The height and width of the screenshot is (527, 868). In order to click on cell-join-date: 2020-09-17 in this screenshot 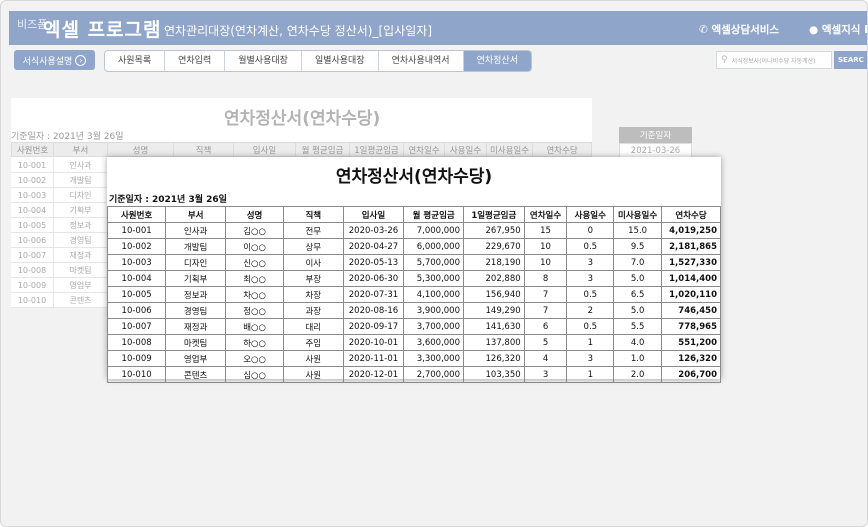, I will do `click(373, 326)`.